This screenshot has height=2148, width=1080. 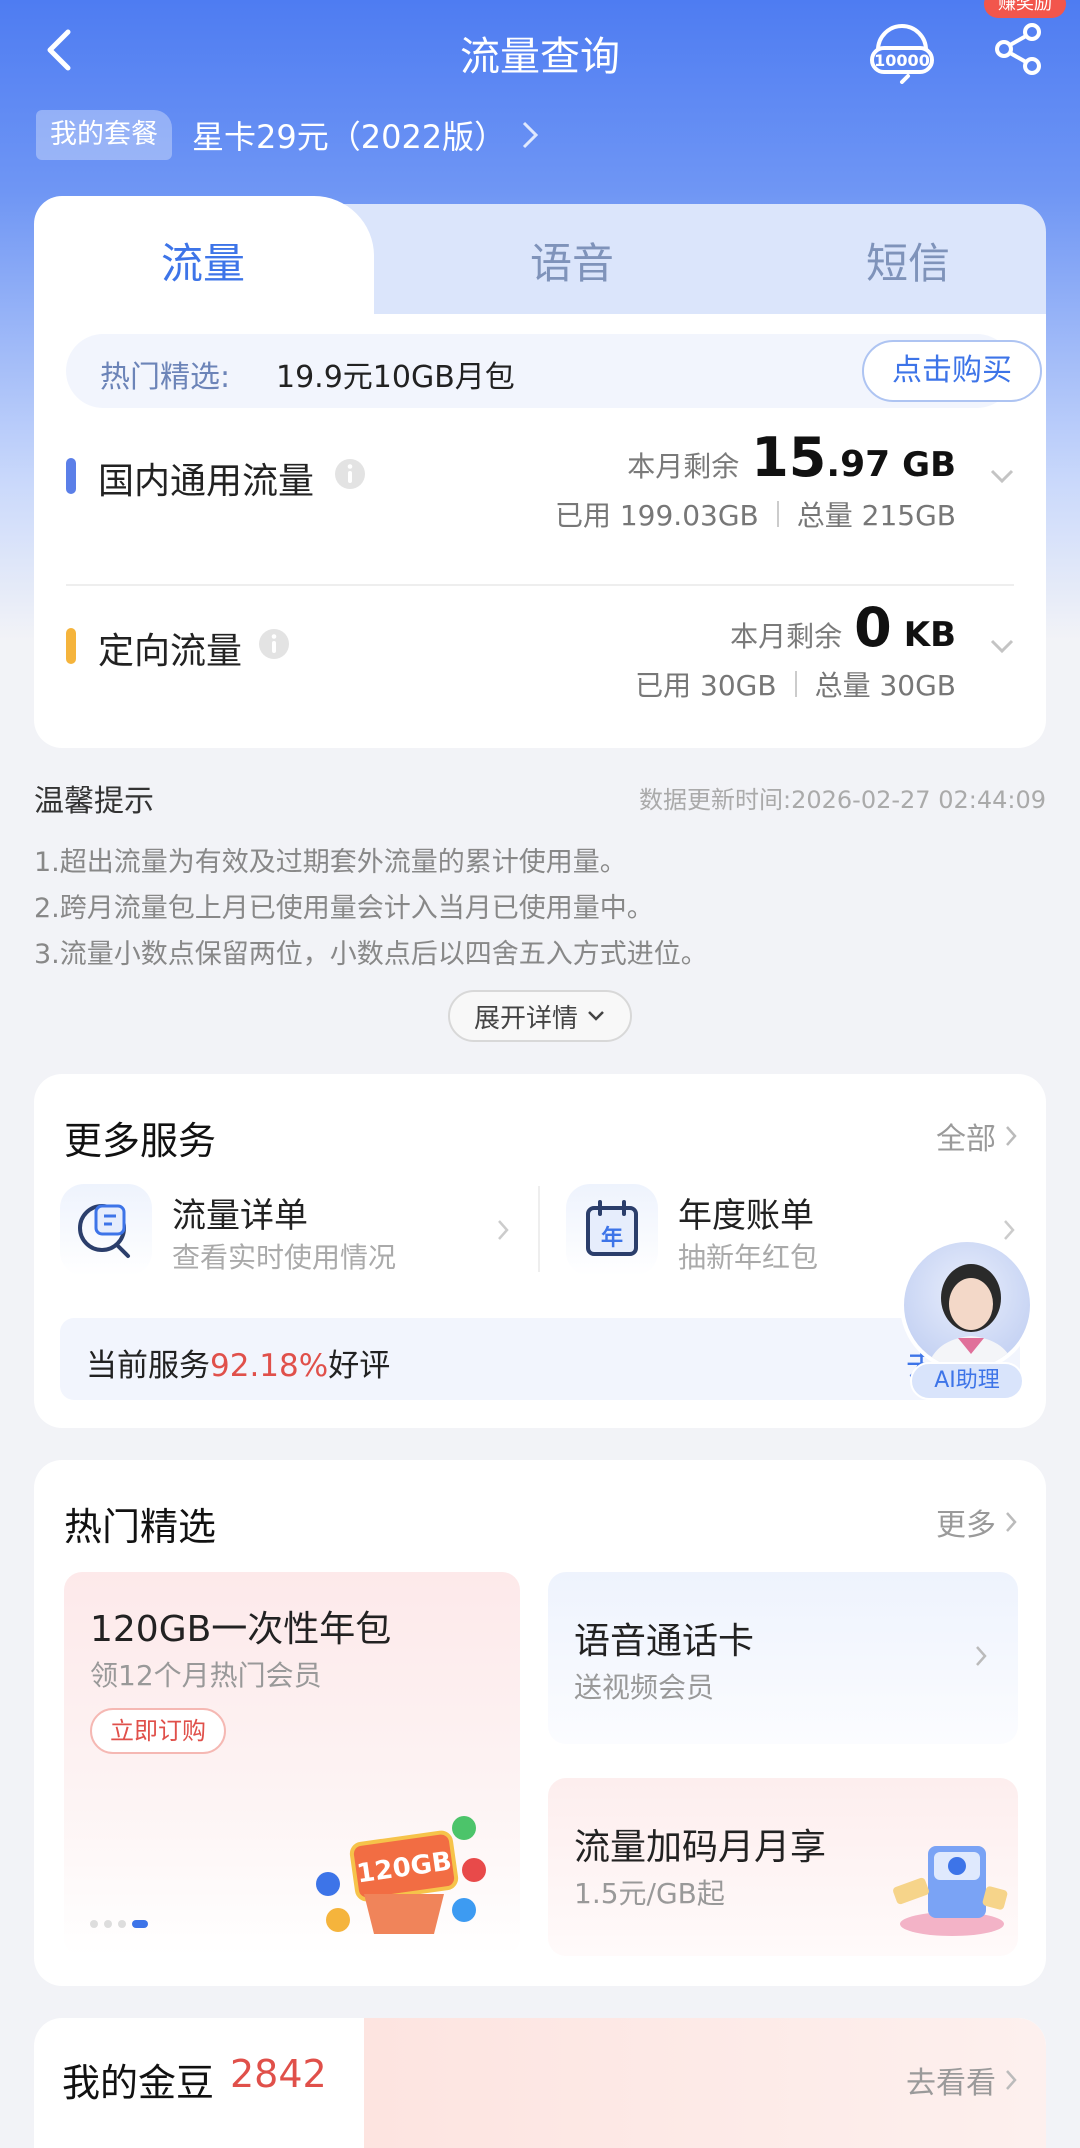 What do you see at coordinates (203, 260) in the screenshot?
I see `tab-data: 流量` at bounding box center [203, 260].